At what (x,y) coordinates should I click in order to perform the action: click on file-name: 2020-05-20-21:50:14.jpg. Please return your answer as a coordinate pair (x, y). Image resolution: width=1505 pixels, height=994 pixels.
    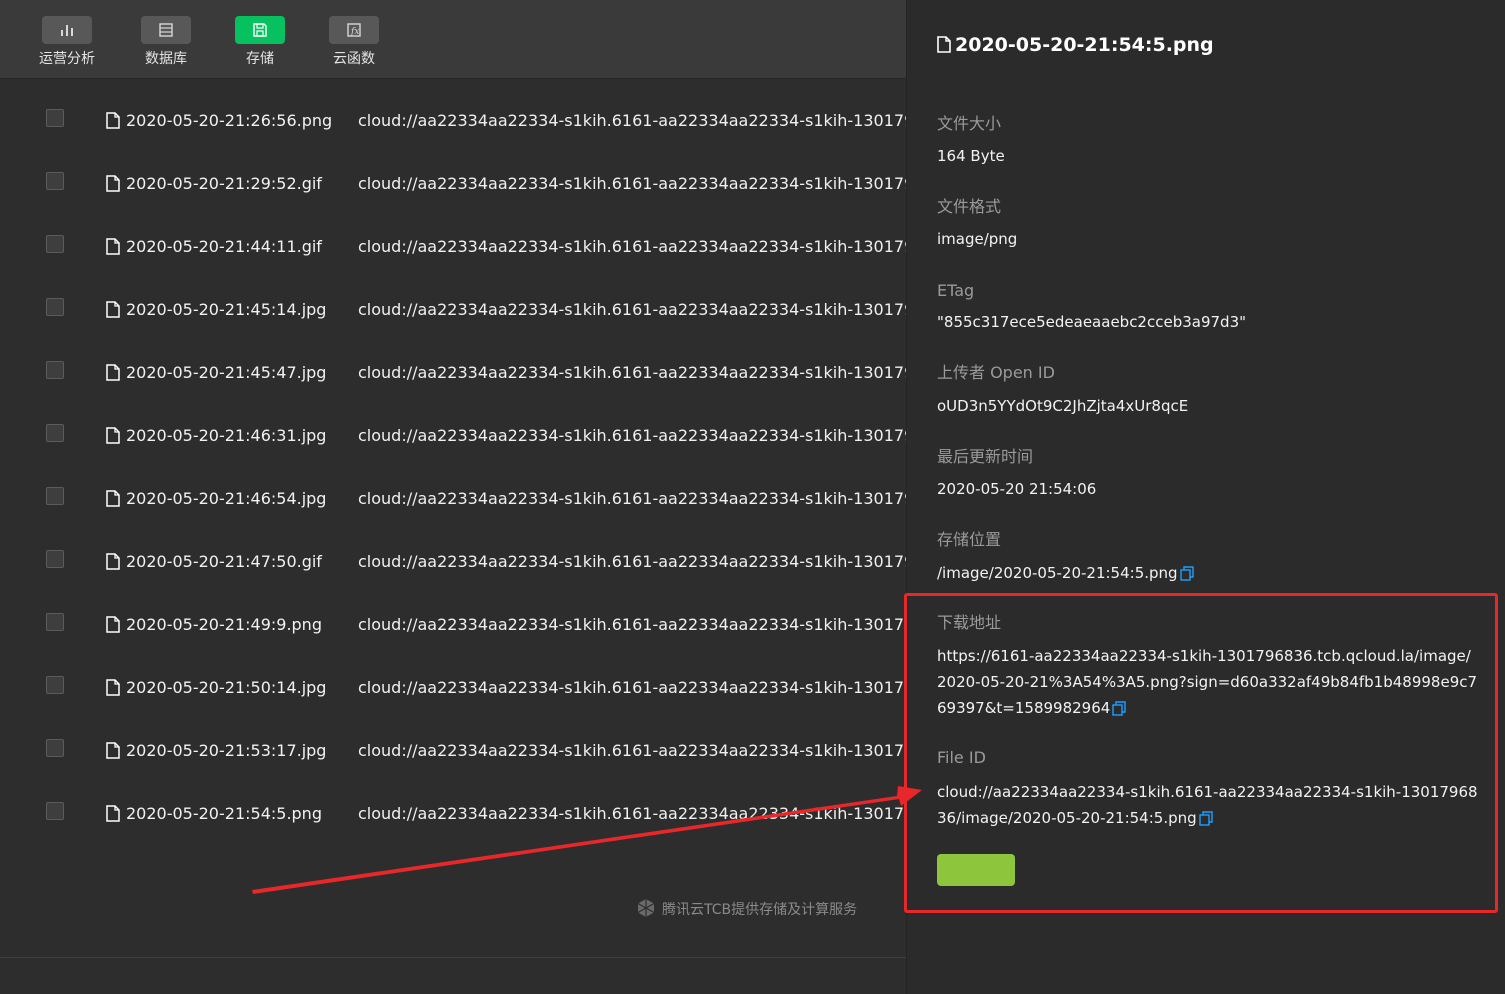
    Looking at the image, I should click on (226, 687).